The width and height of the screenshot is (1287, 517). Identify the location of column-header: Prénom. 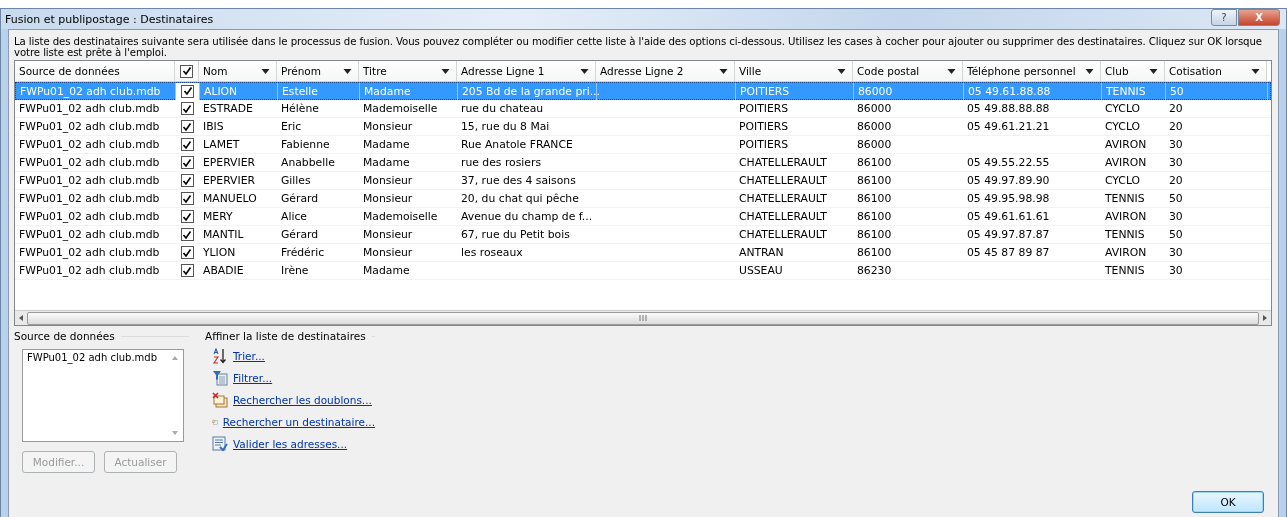
(318, 71).